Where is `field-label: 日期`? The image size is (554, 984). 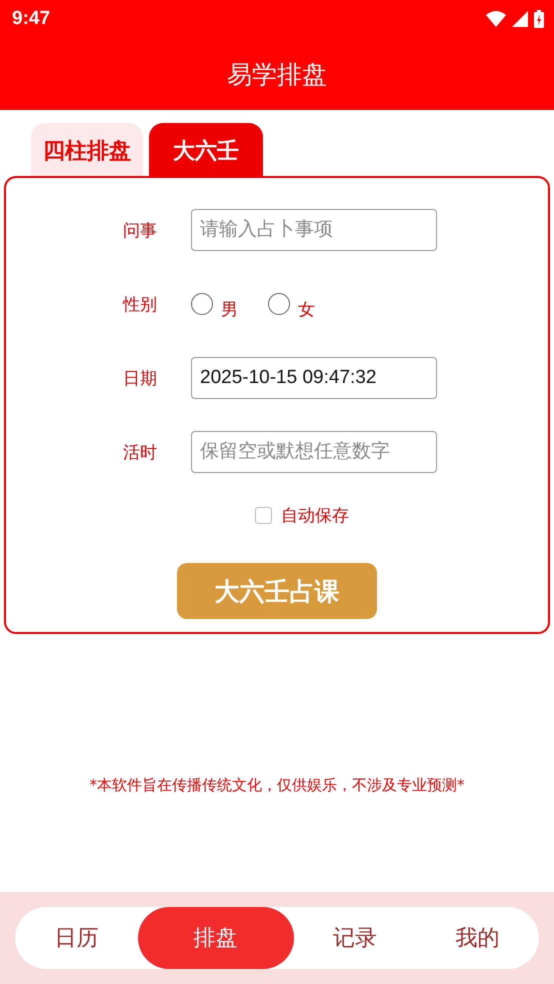 field-label: 日期 is located at coordinates (140, 379).